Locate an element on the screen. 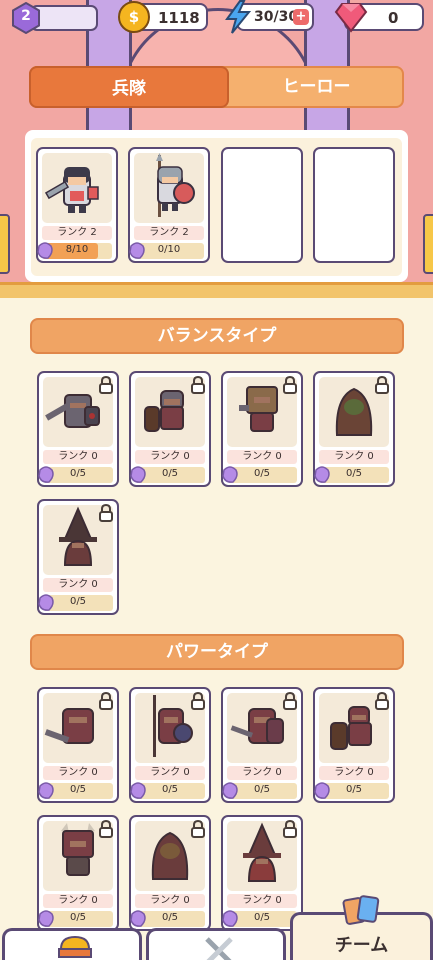 Image resolution: width=433 pixels, height=960 pixels. top-bar: 2 1118 $ 30/30 + 0 is located at coordinates (216, 18).